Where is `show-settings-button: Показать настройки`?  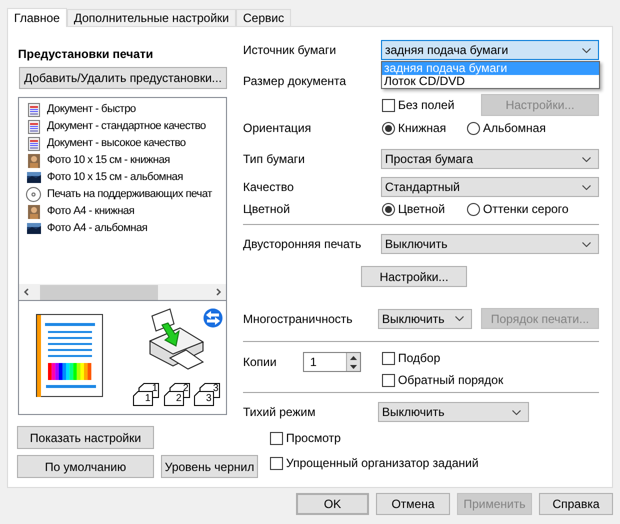 show-settings-button: Показать настройки is located at coordinates (85, 437).